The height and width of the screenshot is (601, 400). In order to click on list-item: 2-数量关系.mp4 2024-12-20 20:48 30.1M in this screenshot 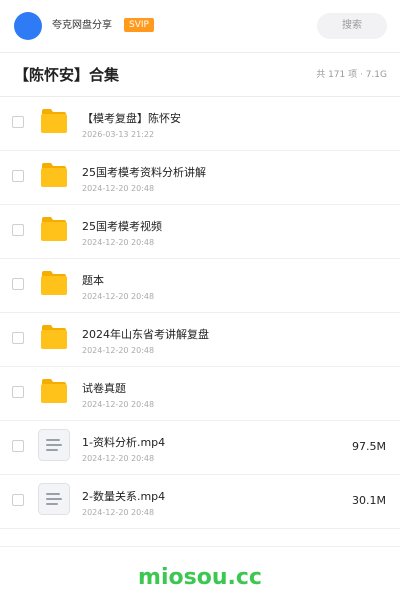, I will do `click(200, 502)`.